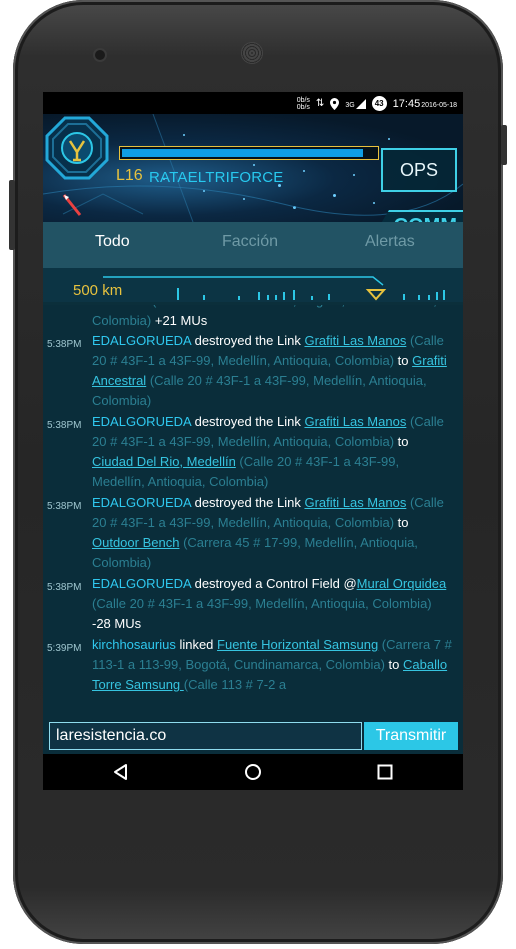 The image size is (516, 949). Describe the element at coordinates (235, 684) in the screenshot. I see `address-text: (Calle 113 # 7-2 a` at that location.